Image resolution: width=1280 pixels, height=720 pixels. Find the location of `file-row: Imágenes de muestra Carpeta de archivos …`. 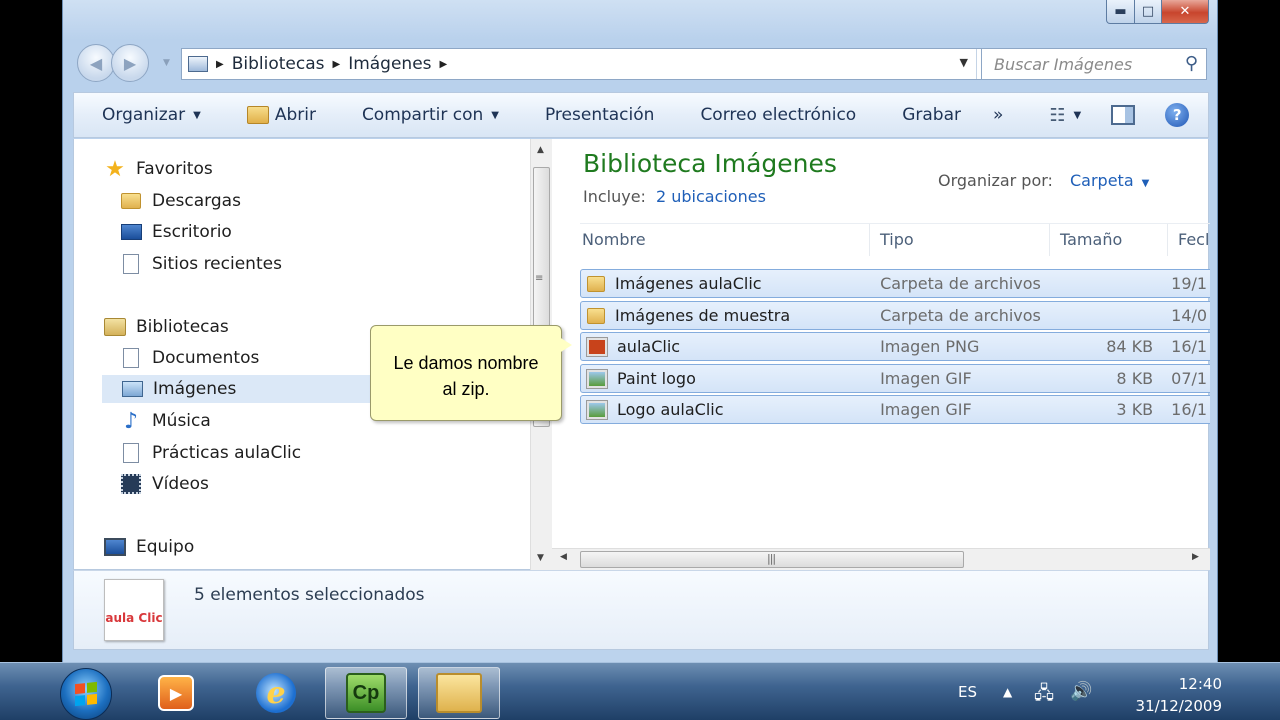

file-row: Imágenes de muestra Carpeta de archivos … is located at coordinates (895, 315).